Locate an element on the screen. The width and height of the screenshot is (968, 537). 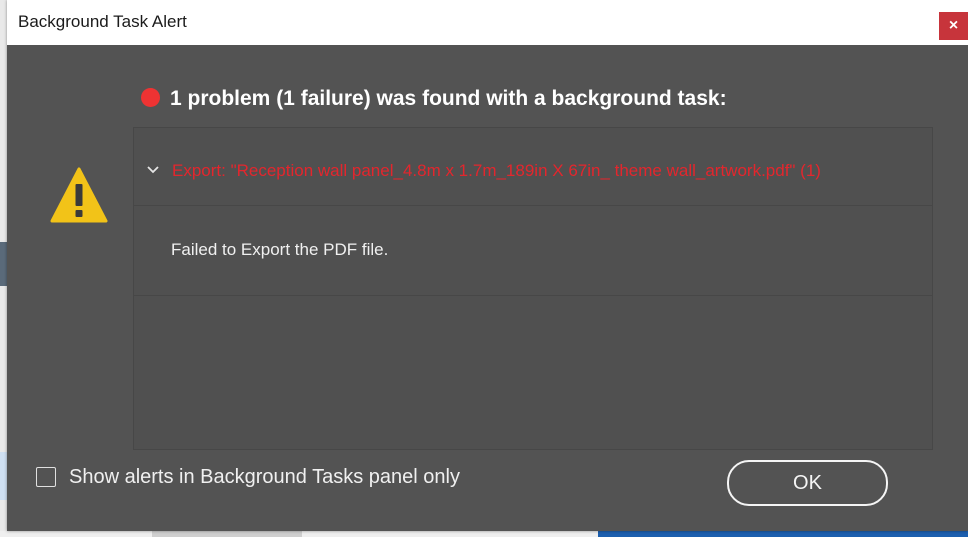
close-button: × is located at coordinates (953, 26).